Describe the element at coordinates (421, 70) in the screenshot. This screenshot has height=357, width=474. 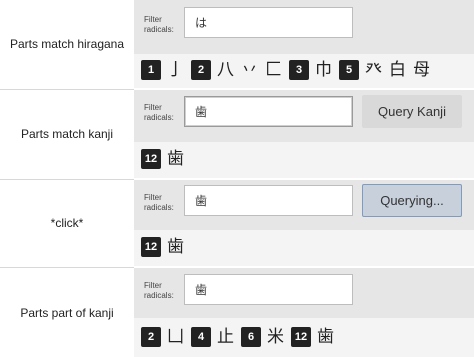
I see `radical-item: 母` at that location.